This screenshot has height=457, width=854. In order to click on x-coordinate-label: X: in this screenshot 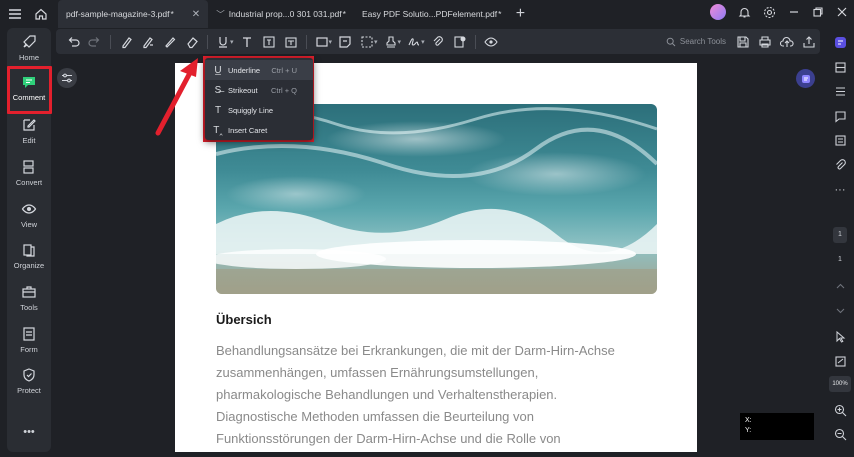, I will do `click(748, 420)`.